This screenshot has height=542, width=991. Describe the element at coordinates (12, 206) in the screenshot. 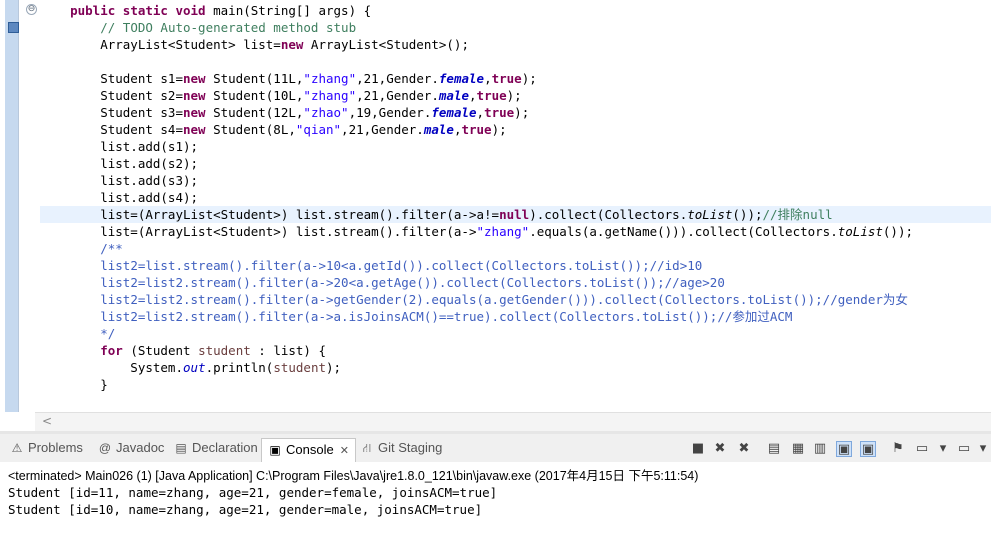

I see `annotation-ruler` at that location.